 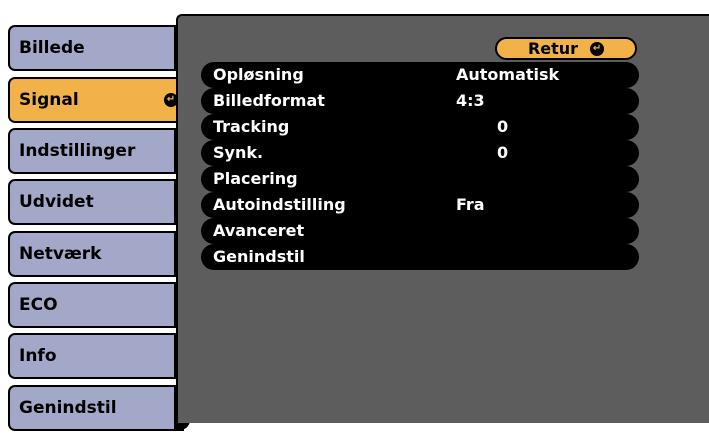 I want to click on sidebar-item-label: ECO, so click(x=38, y=305).